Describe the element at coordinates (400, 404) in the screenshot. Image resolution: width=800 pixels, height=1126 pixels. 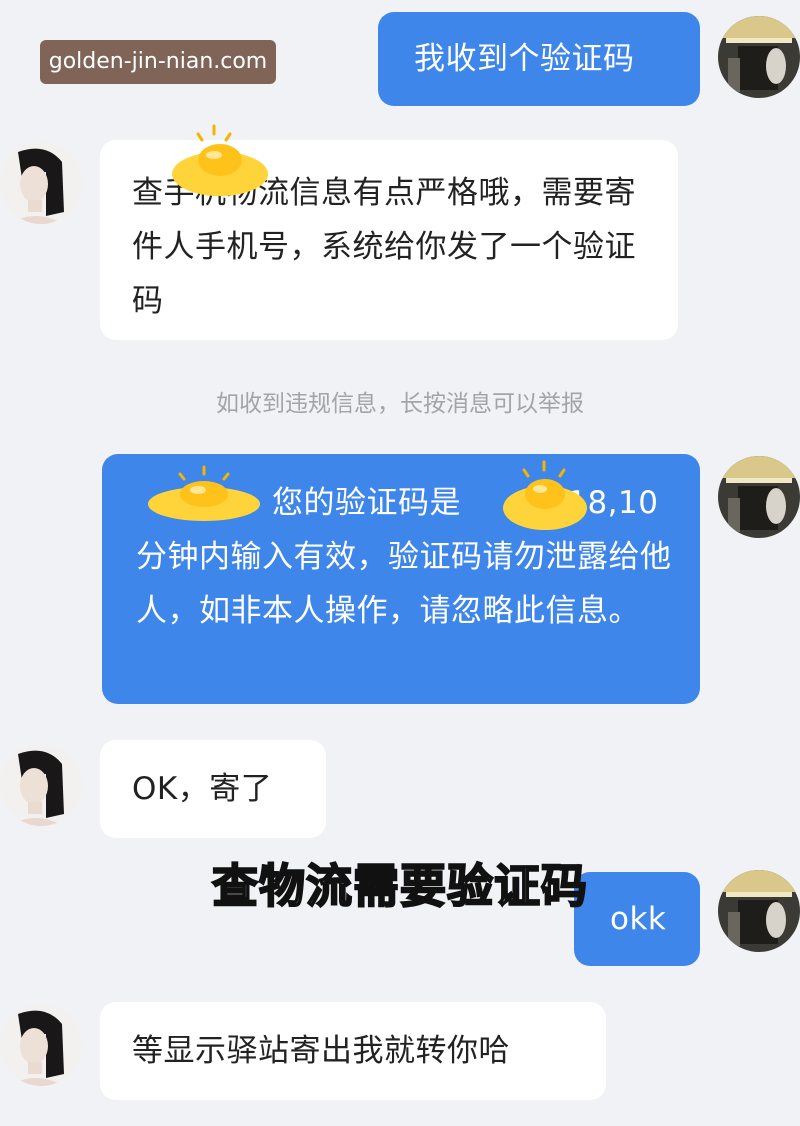
I see `system-note: 如收到违规信息，长按消息可以举报` at that location.